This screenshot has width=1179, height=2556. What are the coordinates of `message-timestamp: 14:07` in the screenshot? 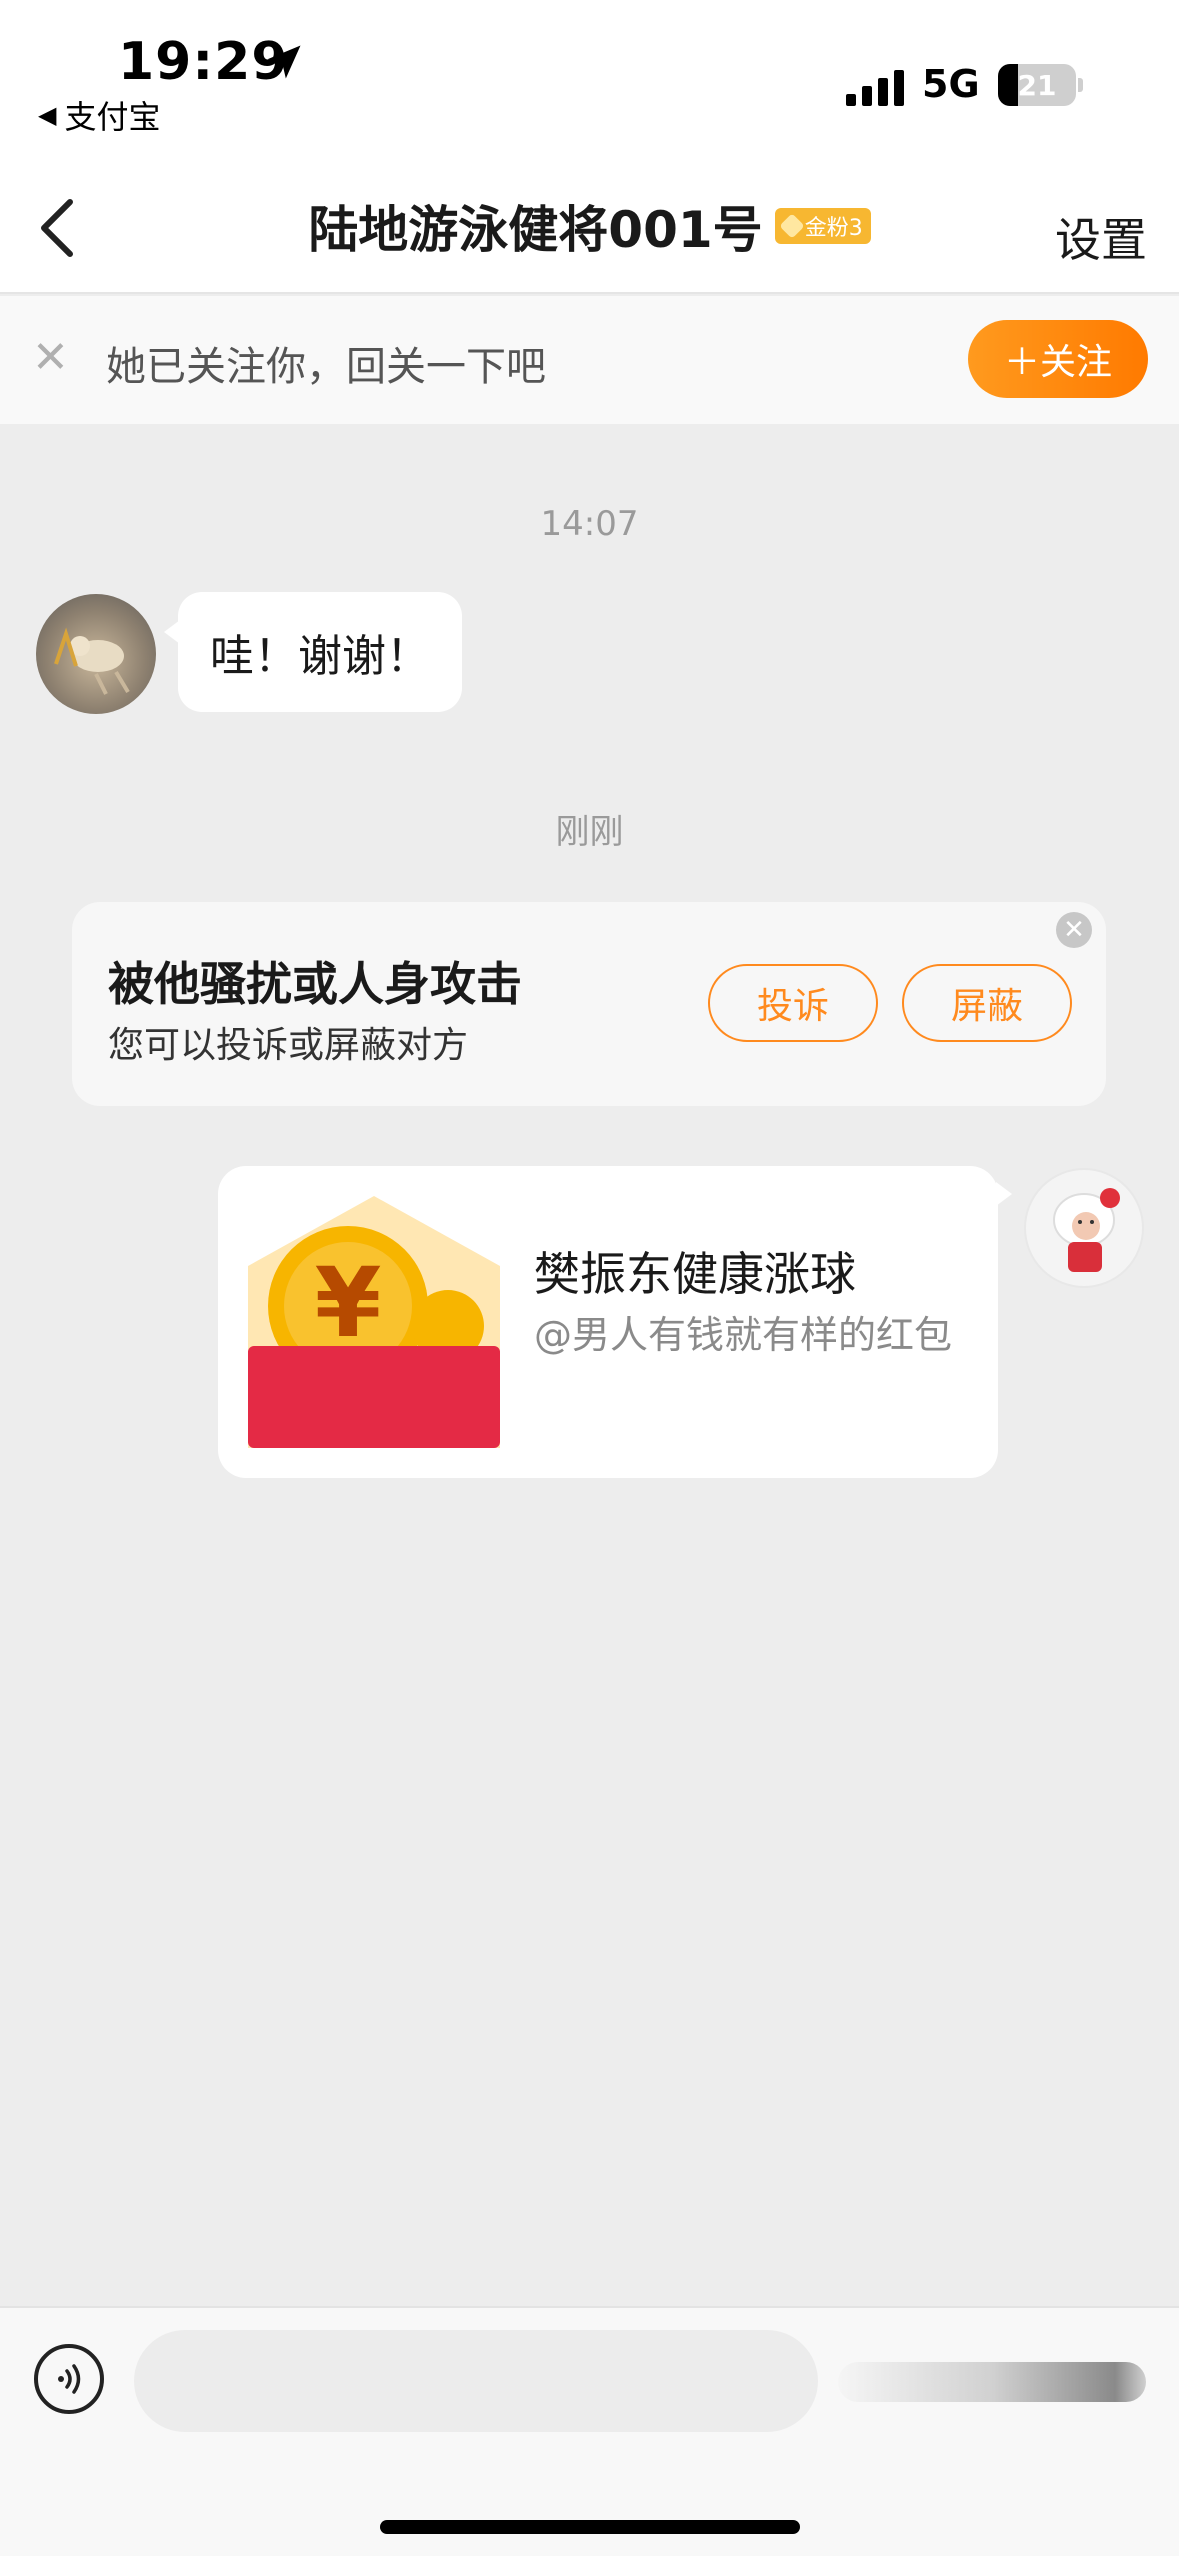 It's located at (589, 524).